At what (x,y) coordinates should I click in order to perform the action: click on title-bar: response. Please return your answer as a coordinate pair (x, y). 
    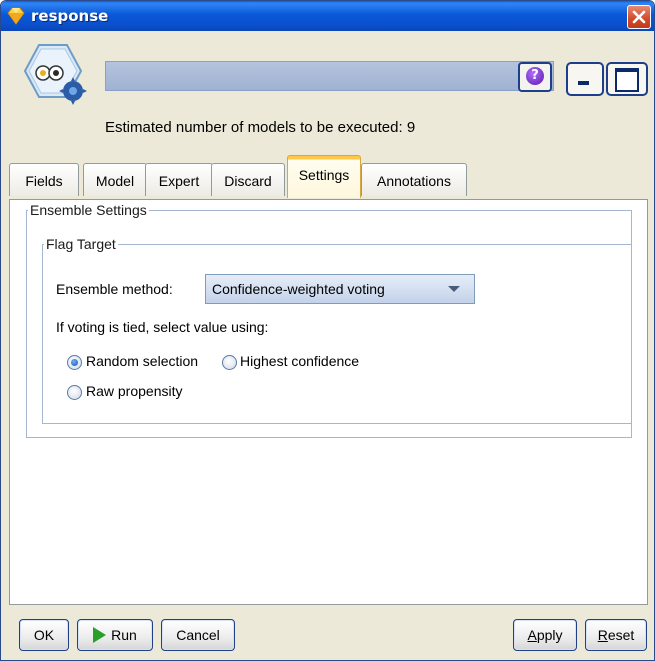
    Looking at the image, I should click on (327, 16).